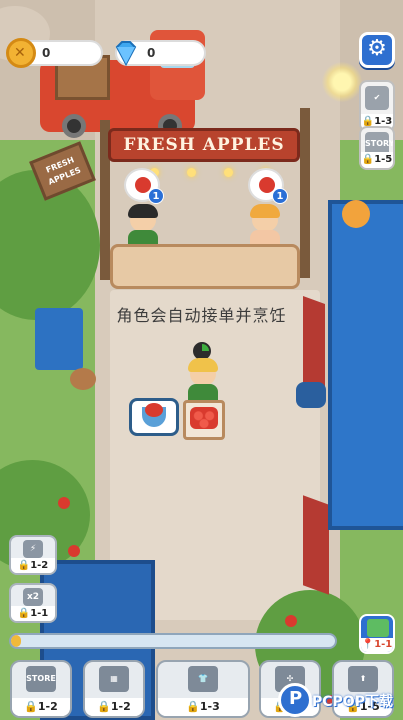 The width and height of the screenshot is (403, 720). What do you see at coordinates (203, 380) in the screenshot?
I see `worker-character` at bounding box center [203, 380].